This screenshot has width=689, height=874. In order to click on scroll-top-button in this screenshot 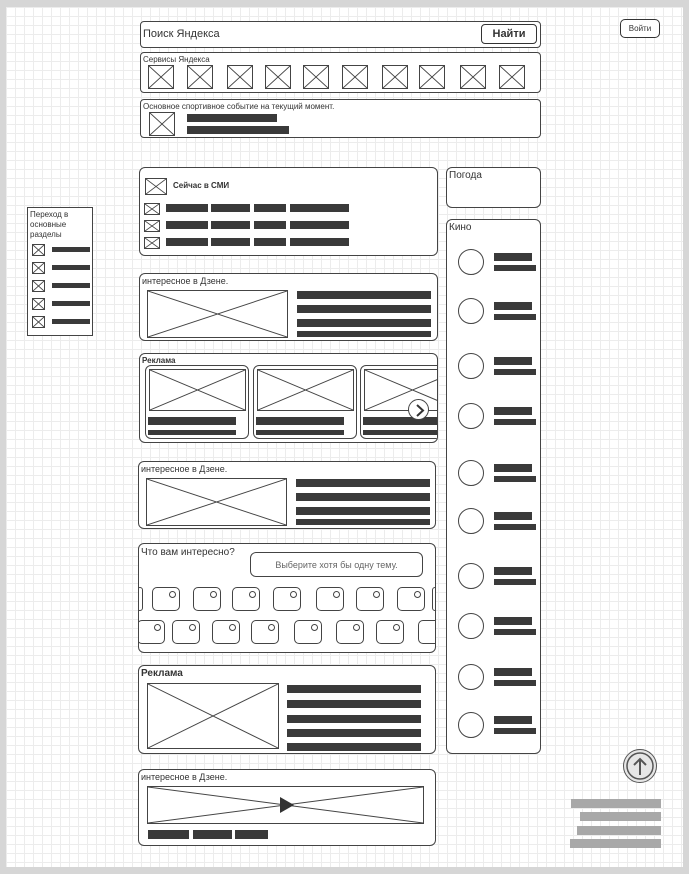, I will do `click(640, 766)`.